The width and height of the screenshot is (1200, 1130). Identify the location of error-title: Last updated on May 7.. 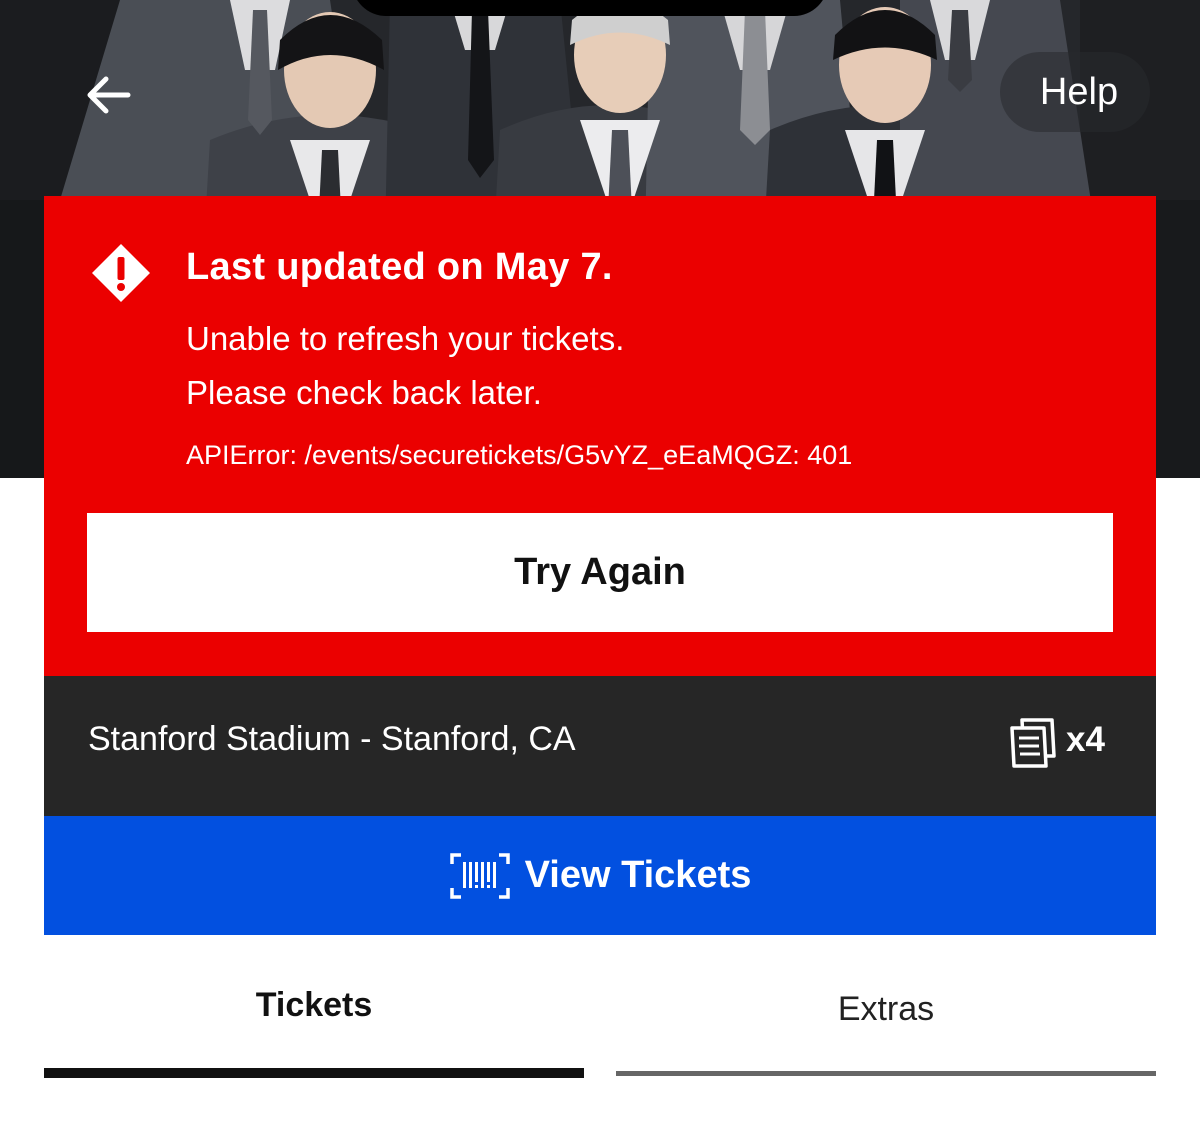
(399, 267).